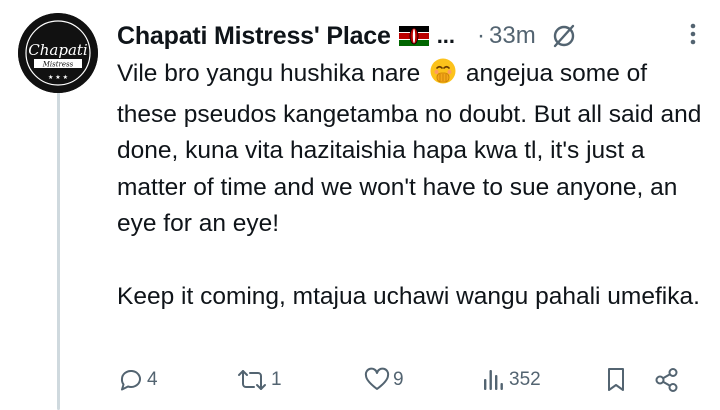  I want to click on bookmark-icon, so click(616, 380).